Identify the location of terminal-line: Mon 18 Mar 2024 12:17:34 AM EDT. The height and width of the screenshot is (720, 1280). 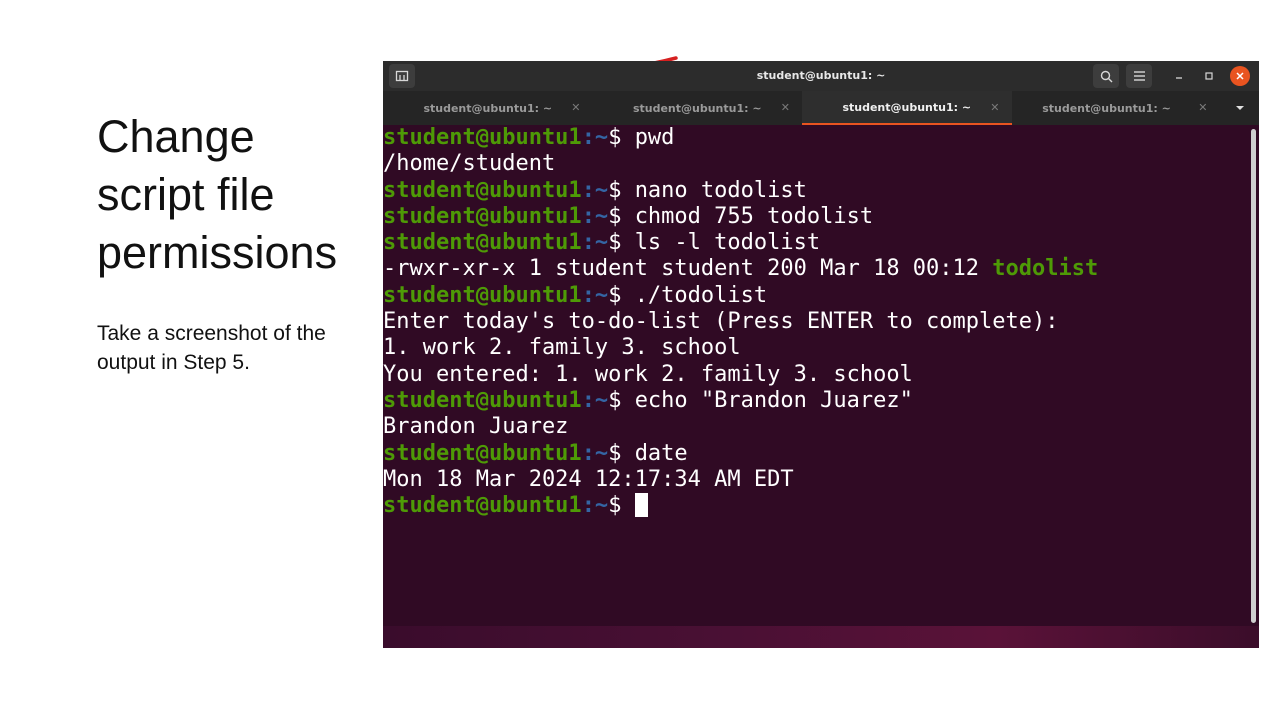
(817, 480).